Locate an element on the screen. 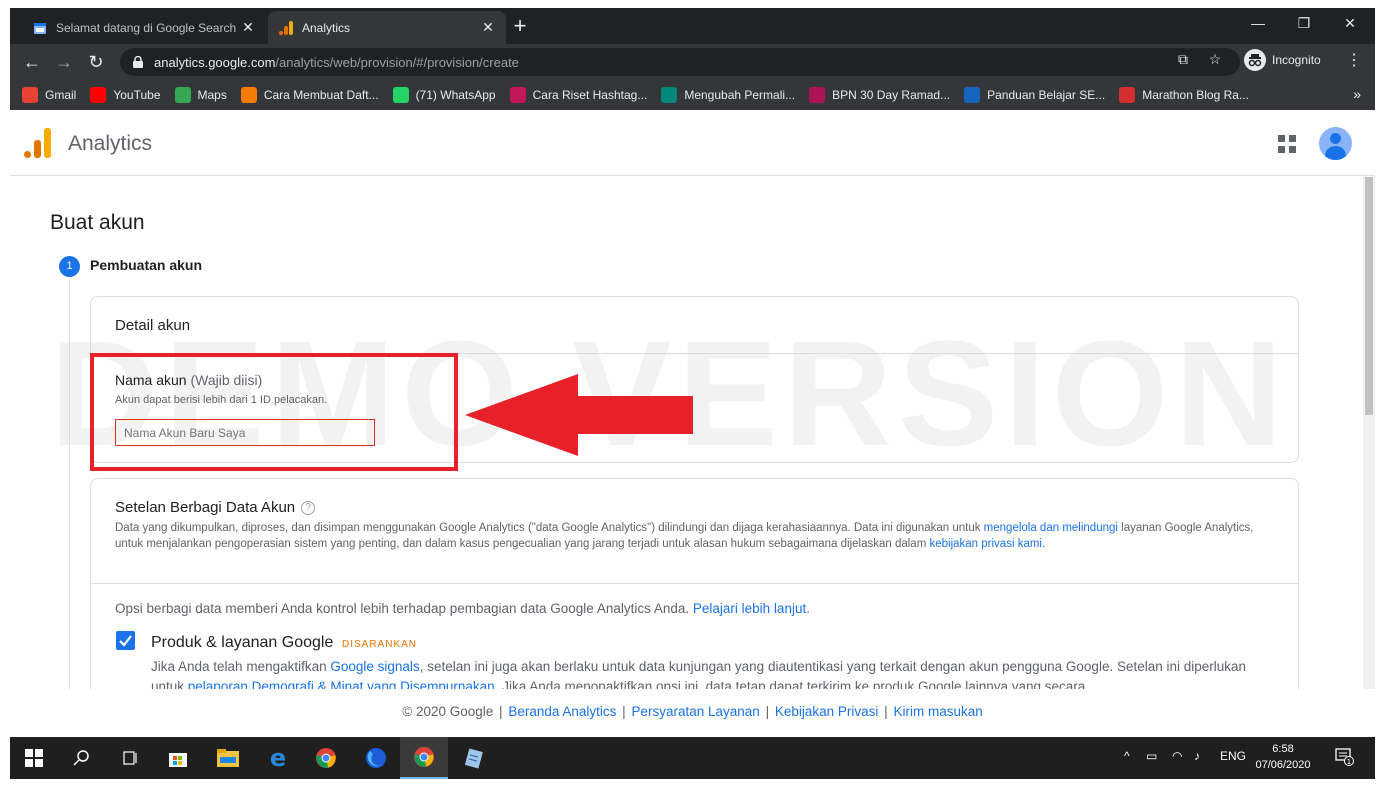  bookmark-item: YouTube is located at coordinates (125, 95).